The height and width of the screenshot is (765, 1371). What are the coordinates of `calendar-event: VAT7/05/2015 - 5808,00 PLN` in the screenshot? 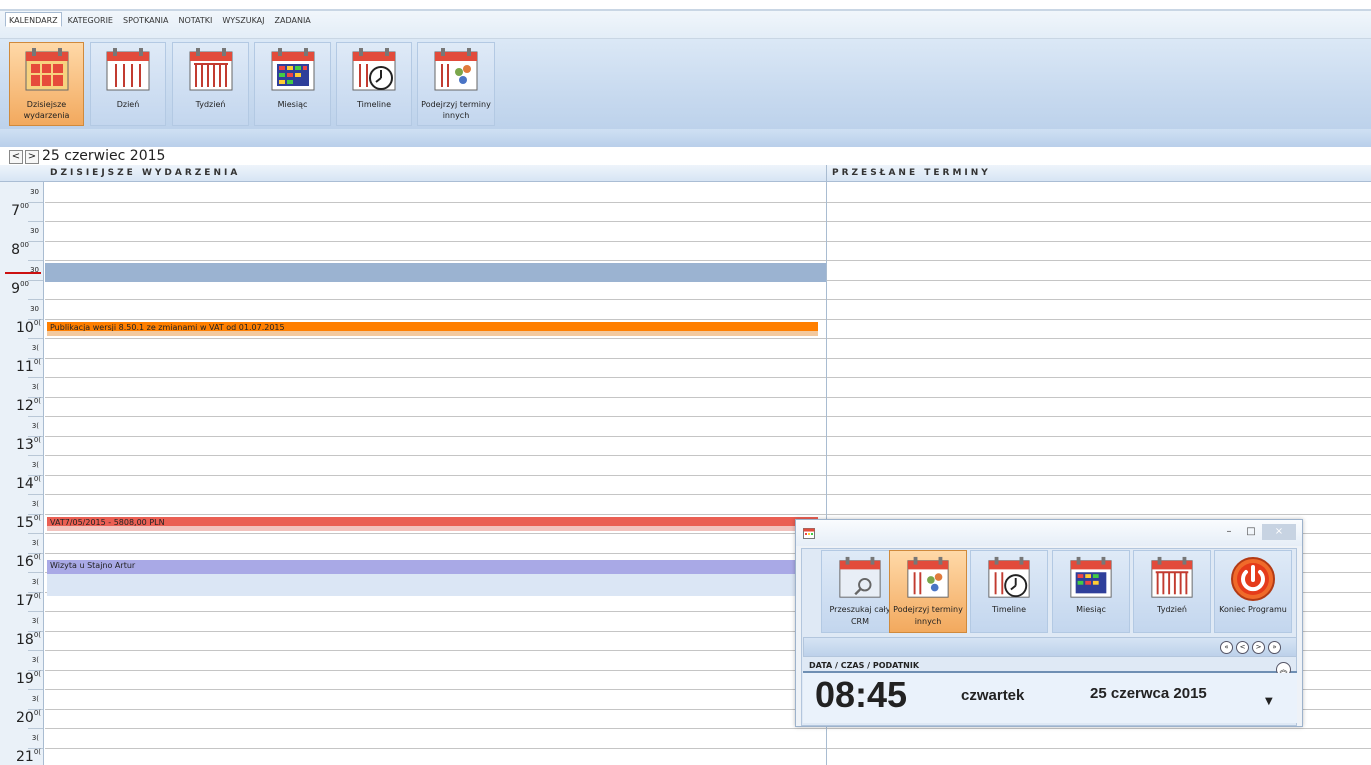 It's located at (432, 524).